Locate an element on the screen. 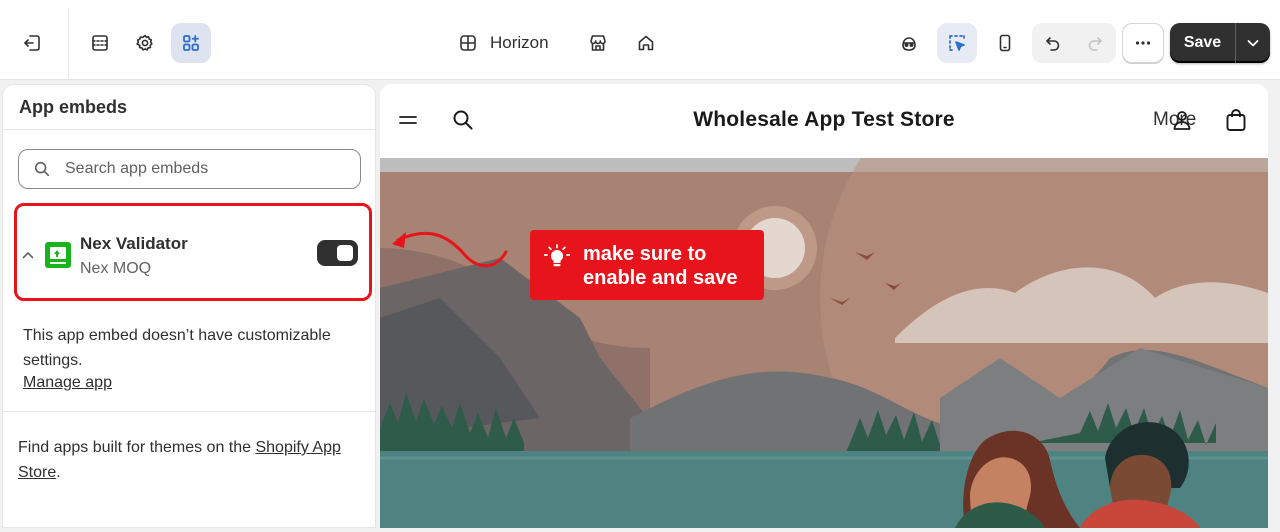 This screenshot has height=532, width=1280. chevron-up-icon is located at coordinates (28, 255).